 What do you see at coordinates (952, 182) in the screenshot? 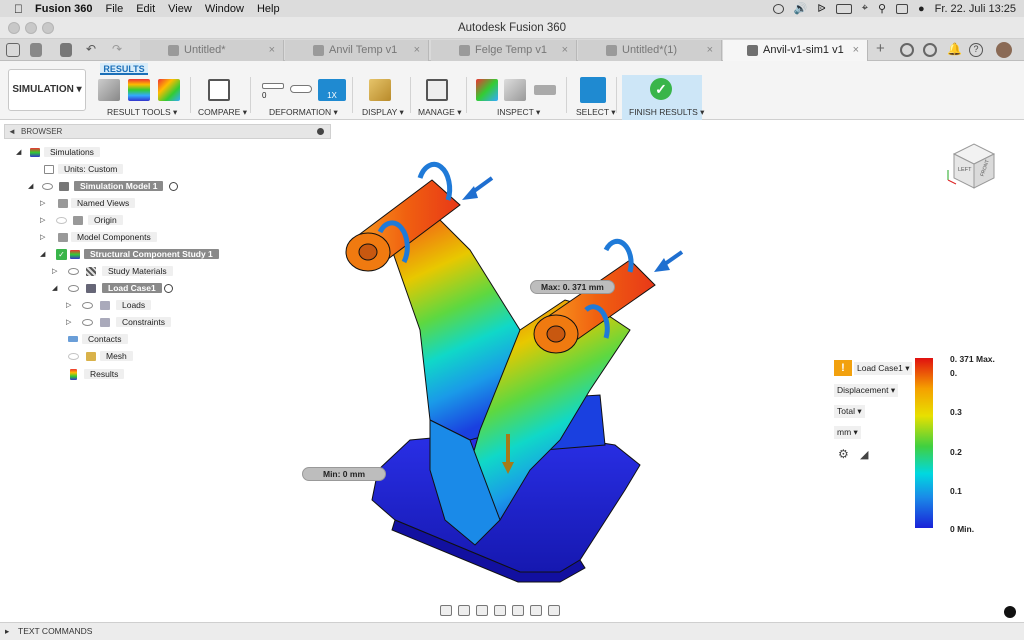
I see `axis-x-icon` at bounding box center [952, 182].